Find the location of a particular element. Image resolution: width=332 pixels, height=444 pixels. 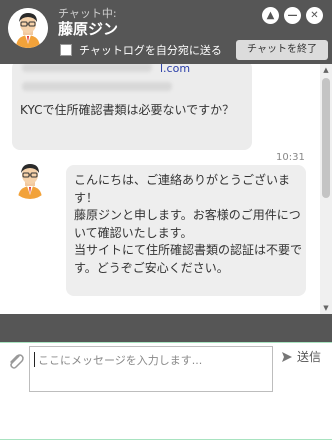

send-log-checkbox is located at coordinates (66, 50).